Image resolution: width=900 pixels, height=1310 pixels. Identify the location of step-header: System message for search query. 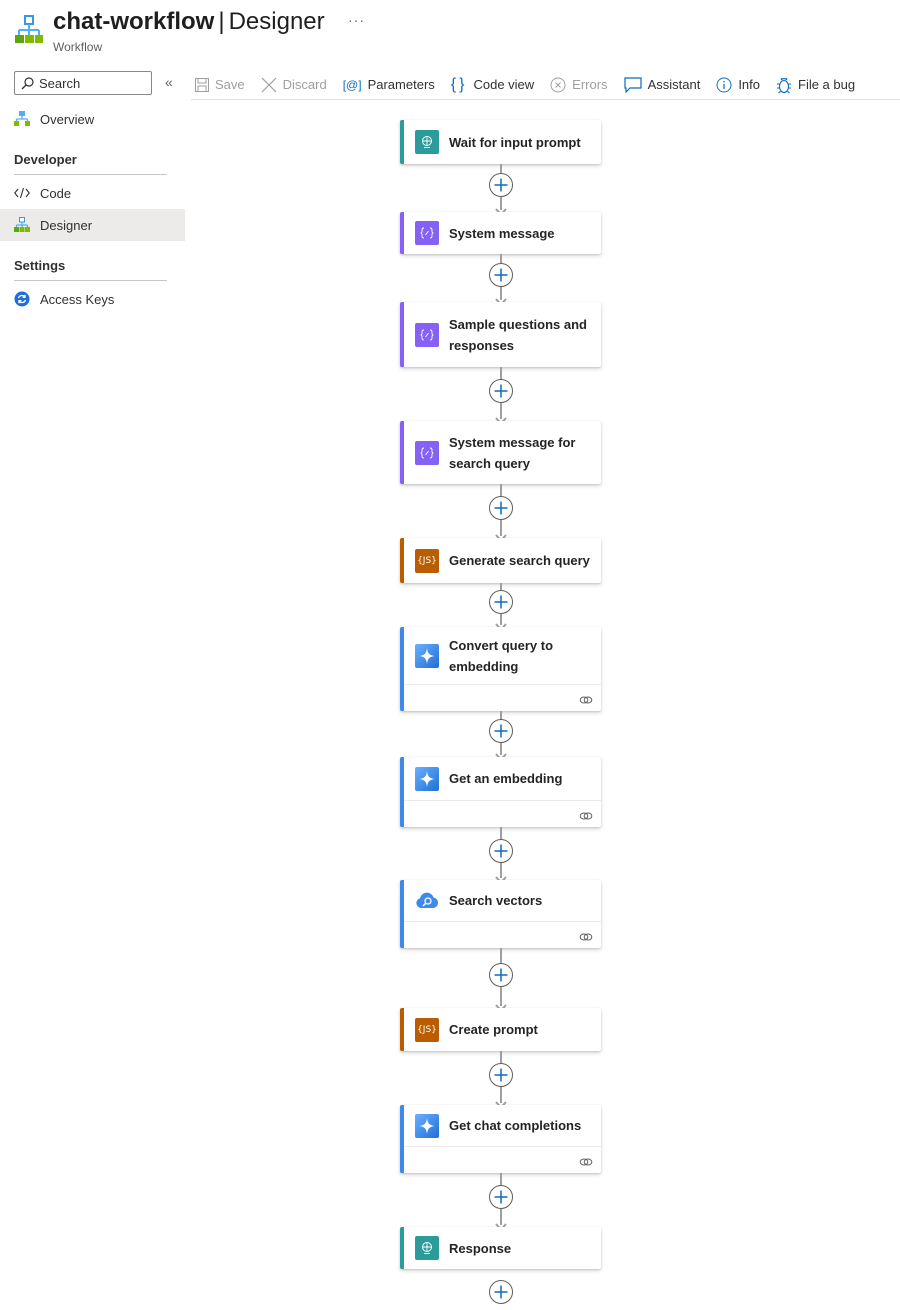
(502, 452).